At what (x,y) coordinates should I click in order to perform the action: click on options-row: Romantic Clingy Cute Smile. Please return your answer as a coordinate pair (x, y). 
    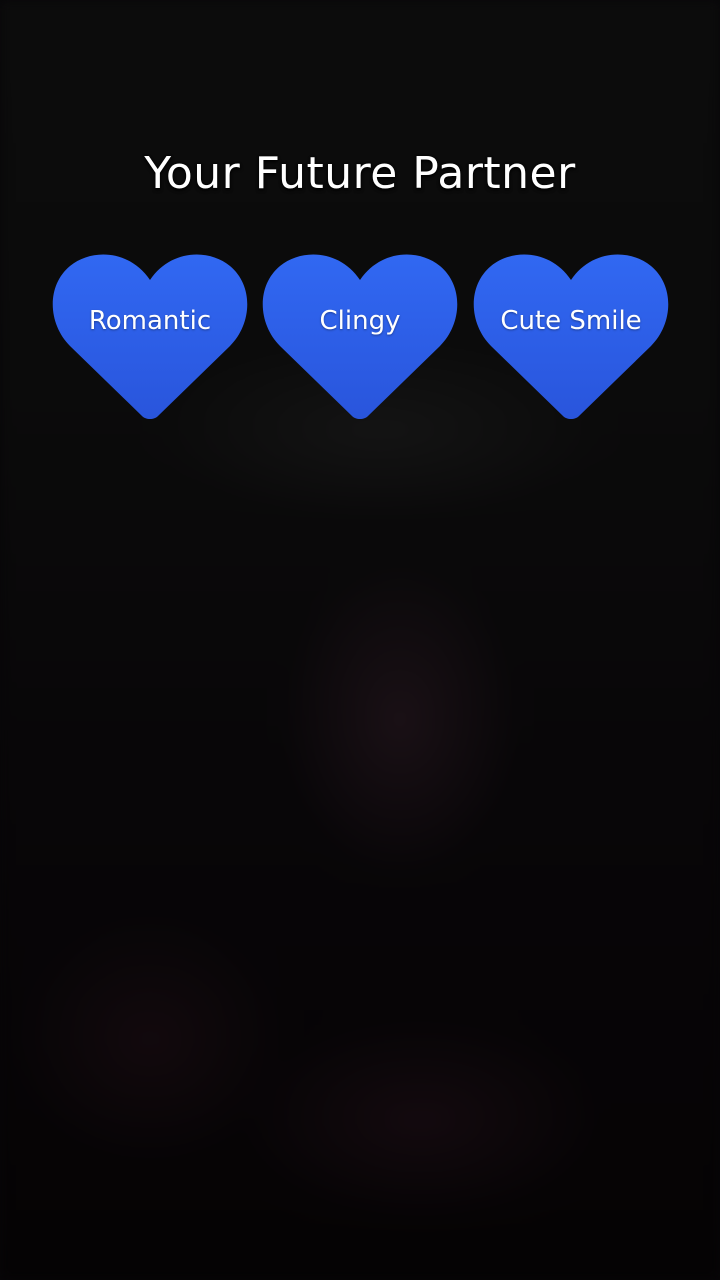
    Looking at the image, I should click on (360, 337).